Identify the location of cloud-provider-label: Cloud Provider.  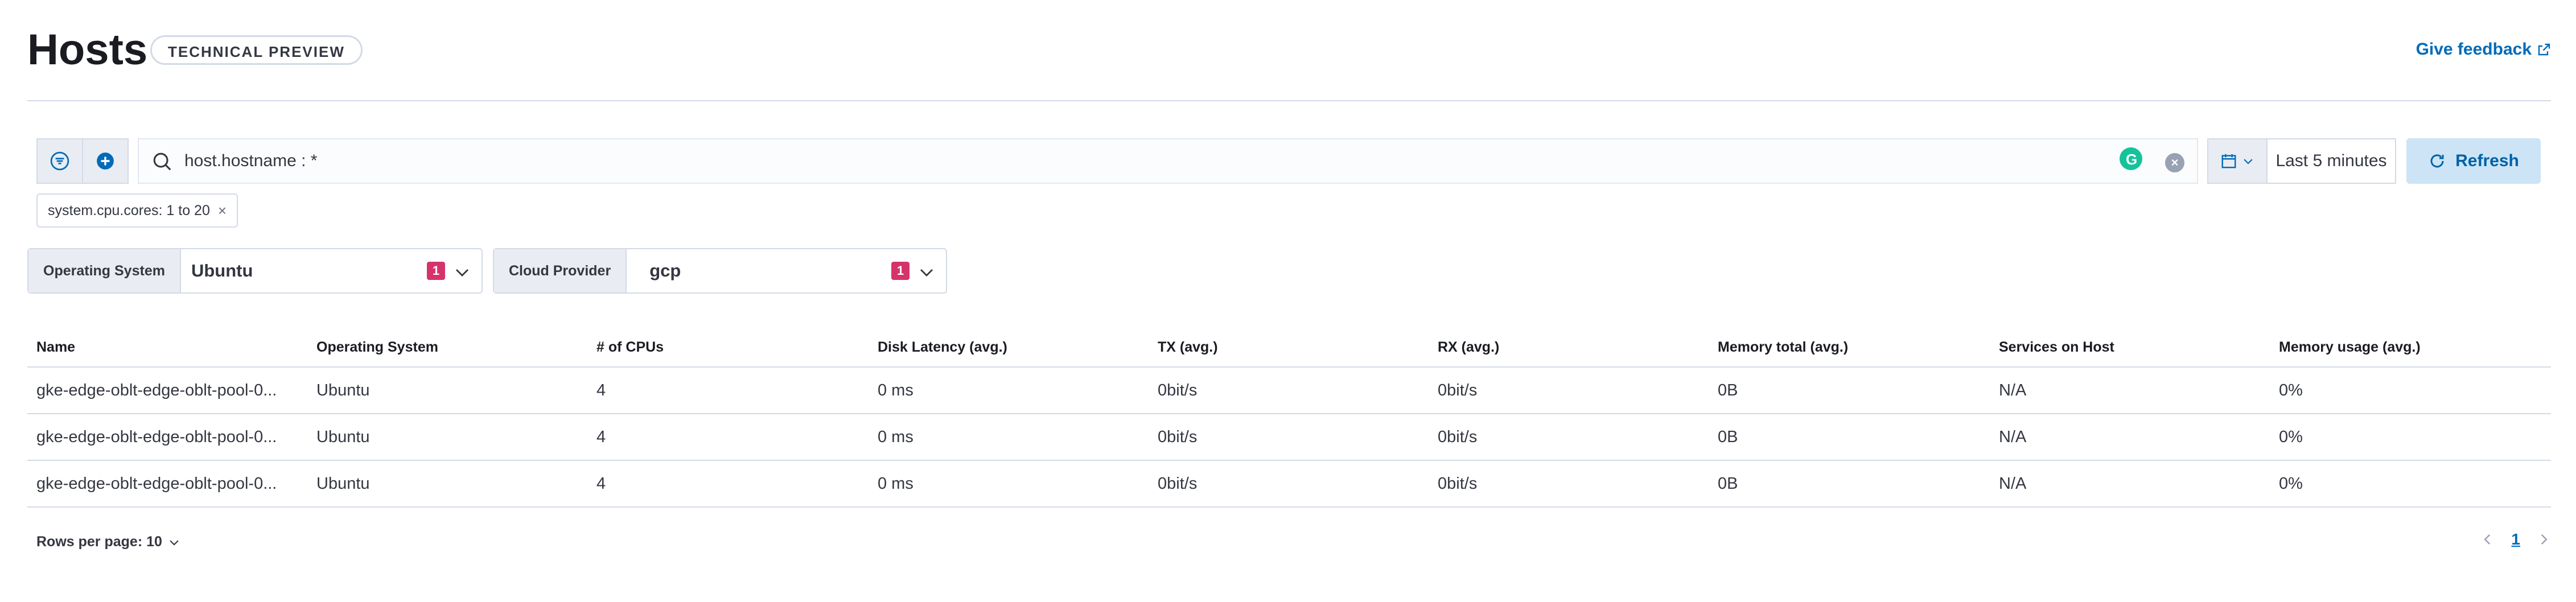
(561, 270).